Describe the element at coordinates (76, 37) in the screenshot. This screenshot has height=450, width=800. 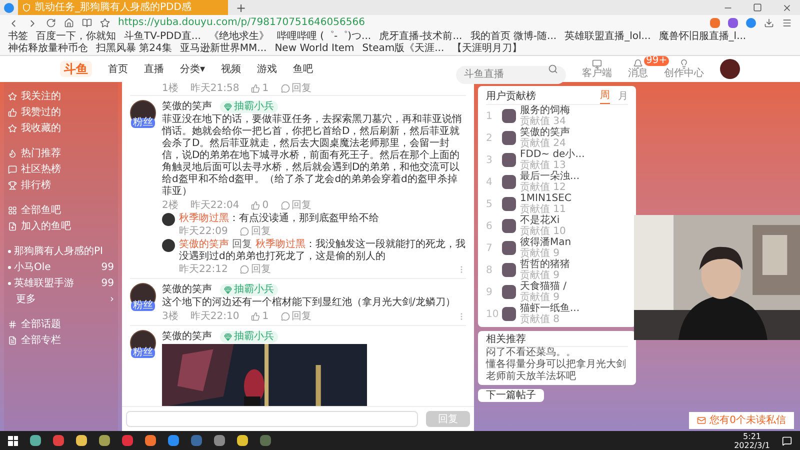
I see `bookmark-link: 百度一下，你就知` at that location.